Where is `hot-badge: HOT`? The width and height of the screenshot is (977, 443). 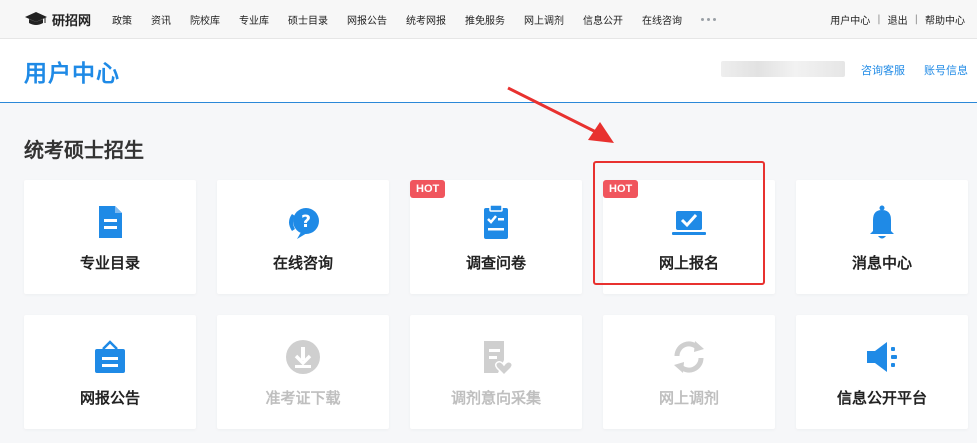 hot-badge: HOT is located at coordinates (428, 189).